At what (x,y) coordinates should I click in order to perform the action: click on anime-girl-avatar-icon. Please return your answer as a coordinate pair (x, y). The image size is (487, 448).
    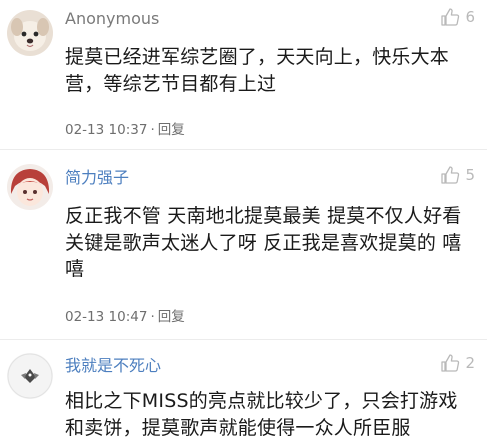
    Looking at the image, I should click on (30, 187).